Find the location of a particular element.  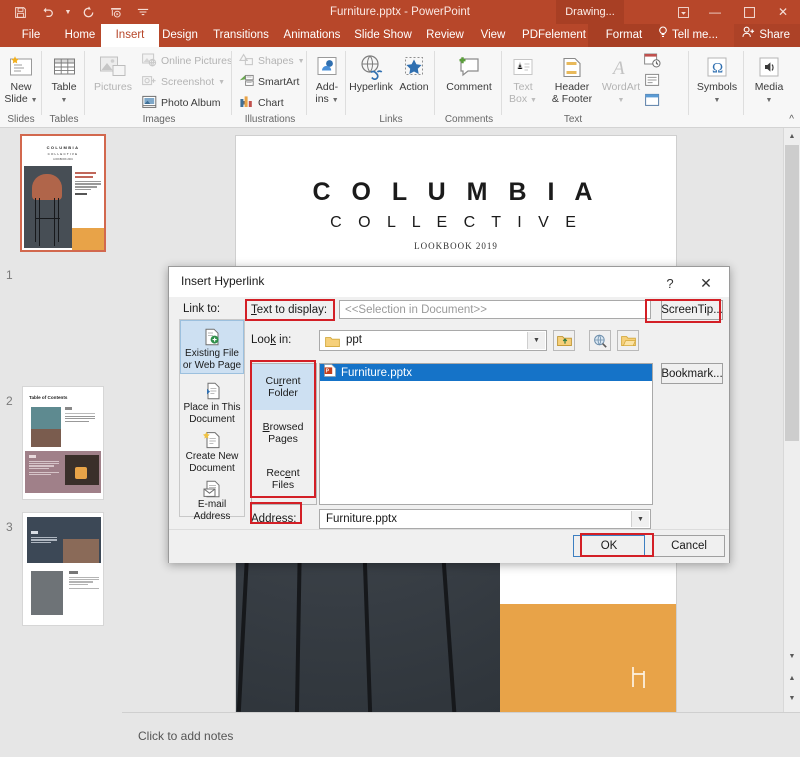

screenshot-caret-icon: ▼ is located at coordinates (221, 82).